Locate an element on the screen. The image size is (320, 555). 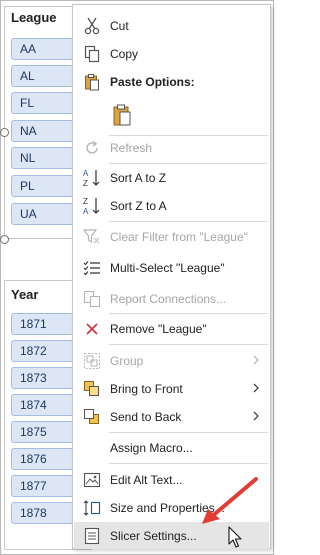
group-icon is located at coordinates (92, 361).